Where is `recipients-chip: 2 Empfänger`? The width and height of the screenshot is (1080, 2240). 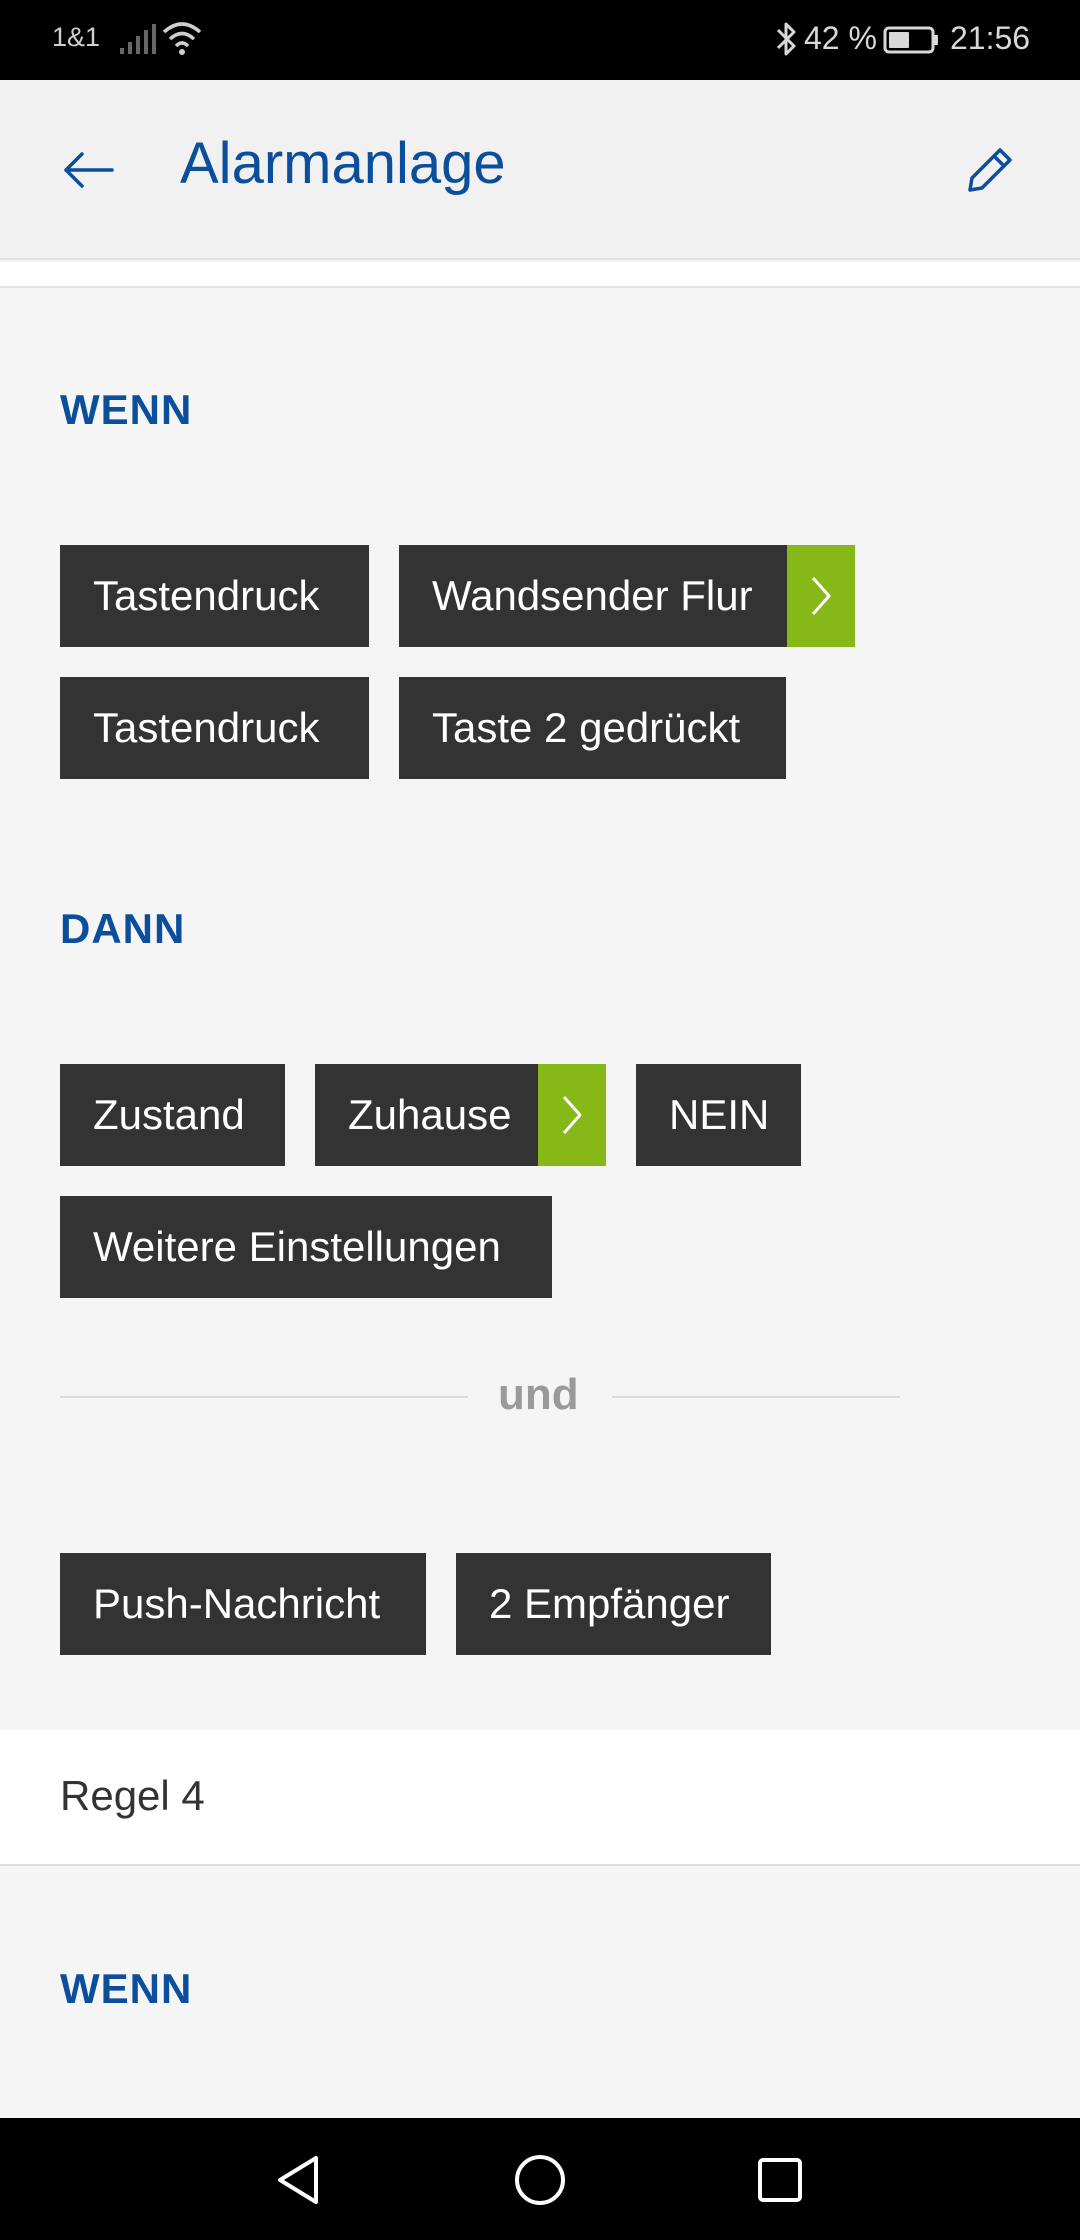
recipients-chip: 2 Empfänger is located at coordinates (613, 1604).